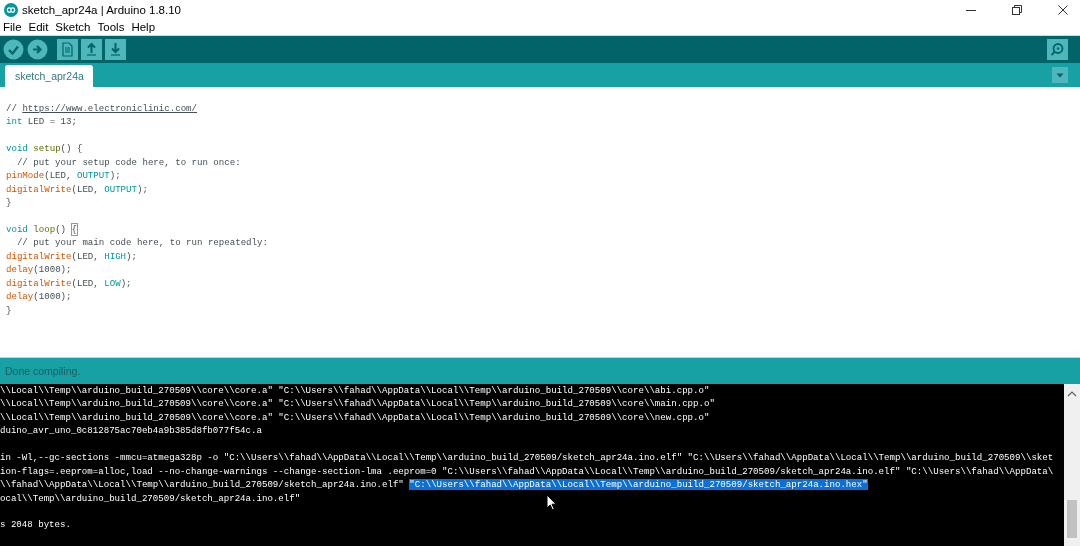 The height and width of the screenshot is (546, 1080). What do you see at coordinates (551, 502) in the screenshot?
I see `mouse-pointer-icon` at bounding box center [551, 502].